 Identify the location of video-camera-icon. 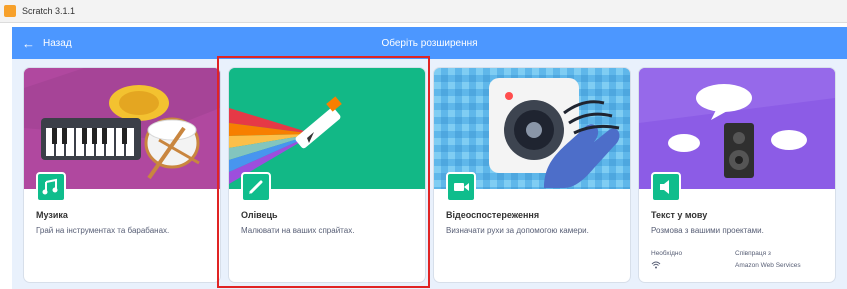
(461, 187).